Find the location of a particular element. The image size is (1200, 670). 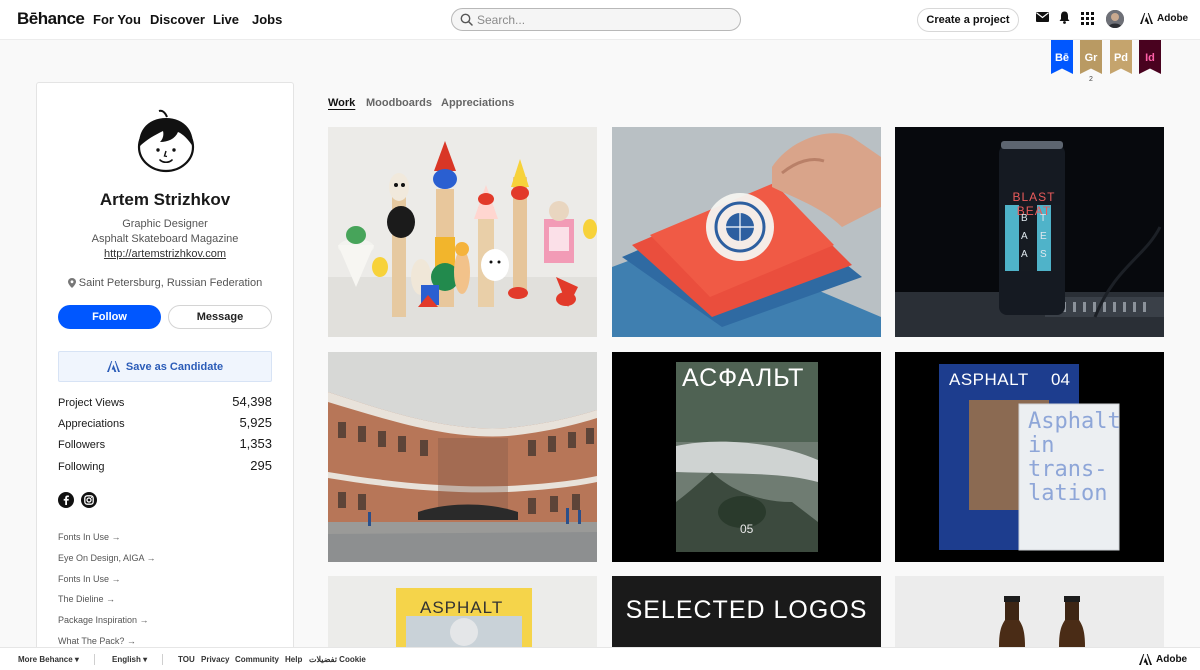

save-as-candidate-button: Save as Candidate is located at coordinates (165, 366).